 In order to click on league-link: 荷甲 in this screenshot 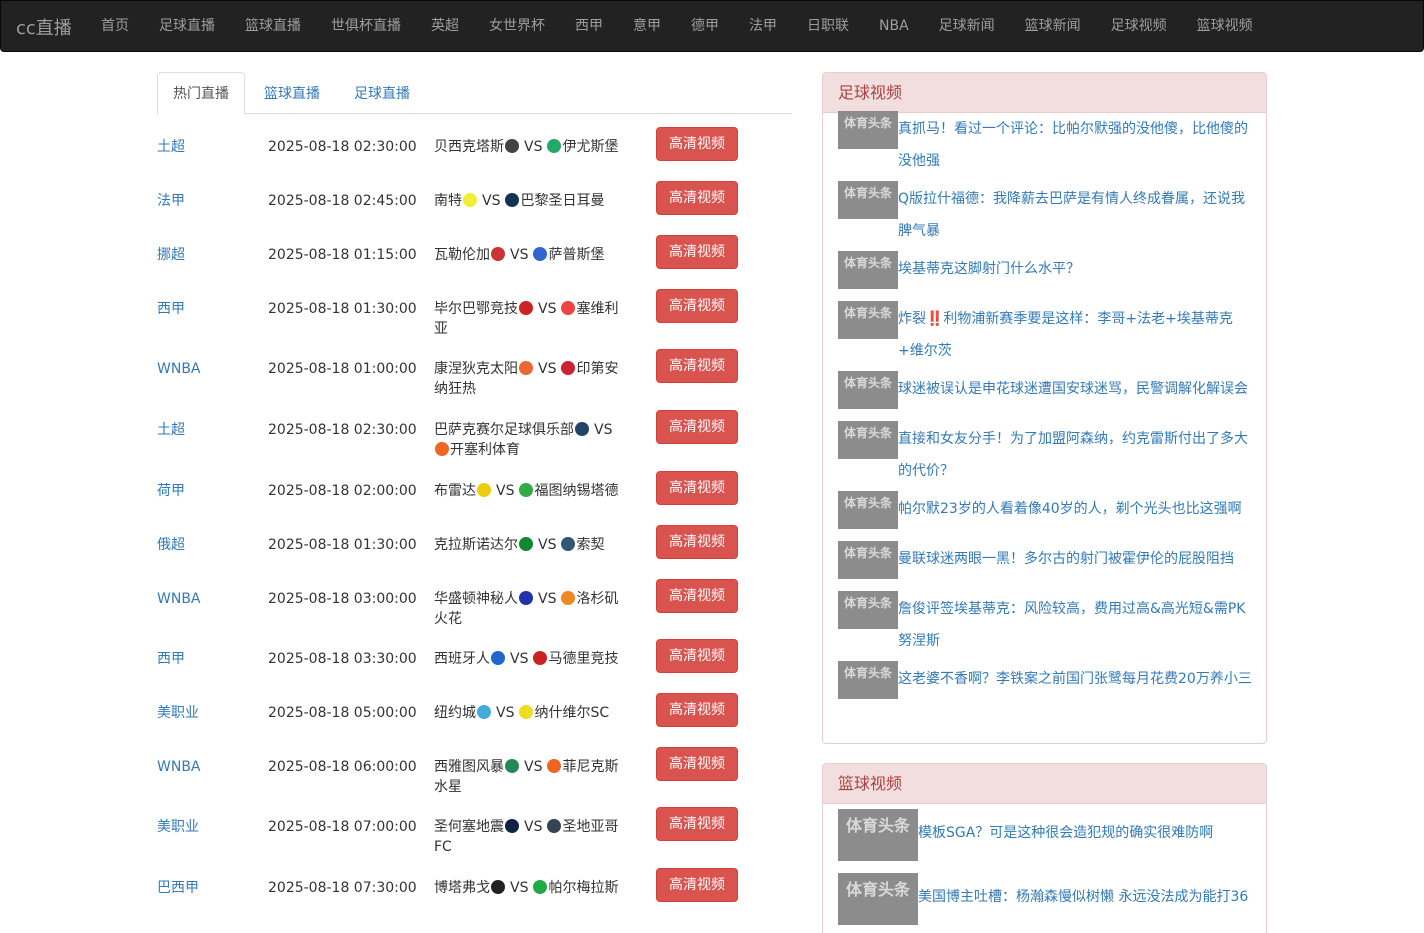, I will do `click(171, 491)`.